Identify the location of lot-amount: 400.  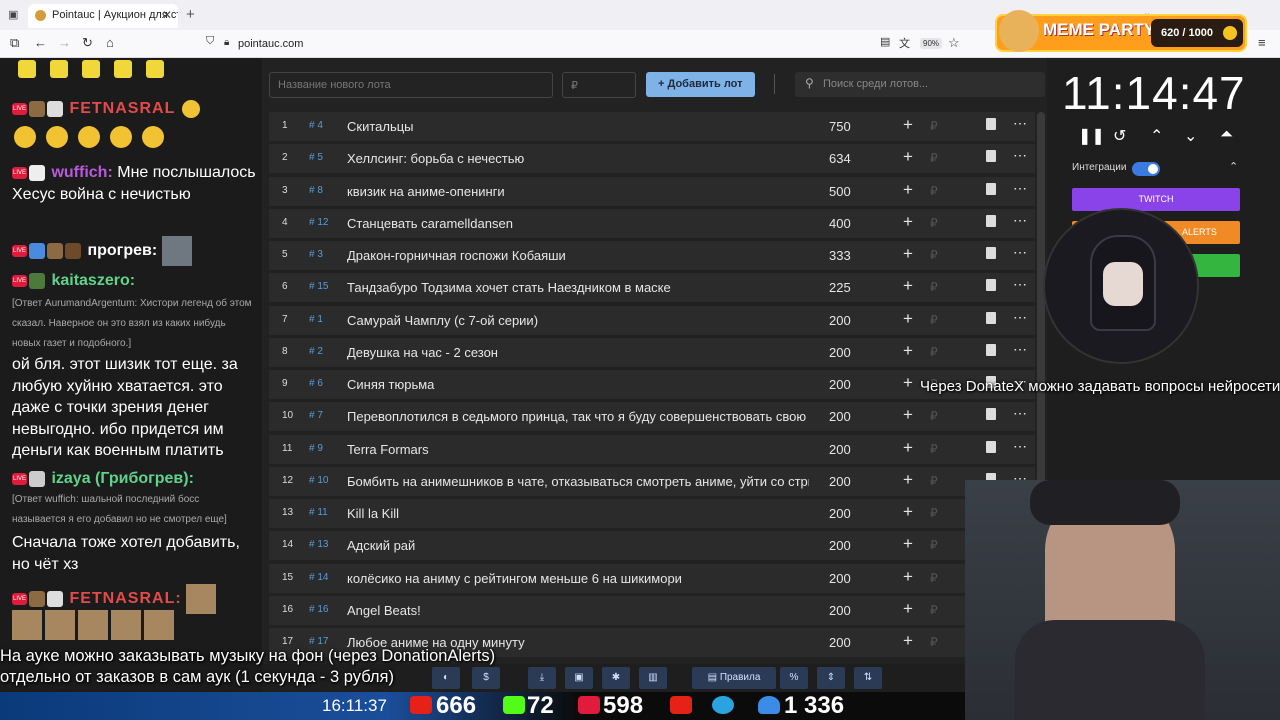
(840, 223).